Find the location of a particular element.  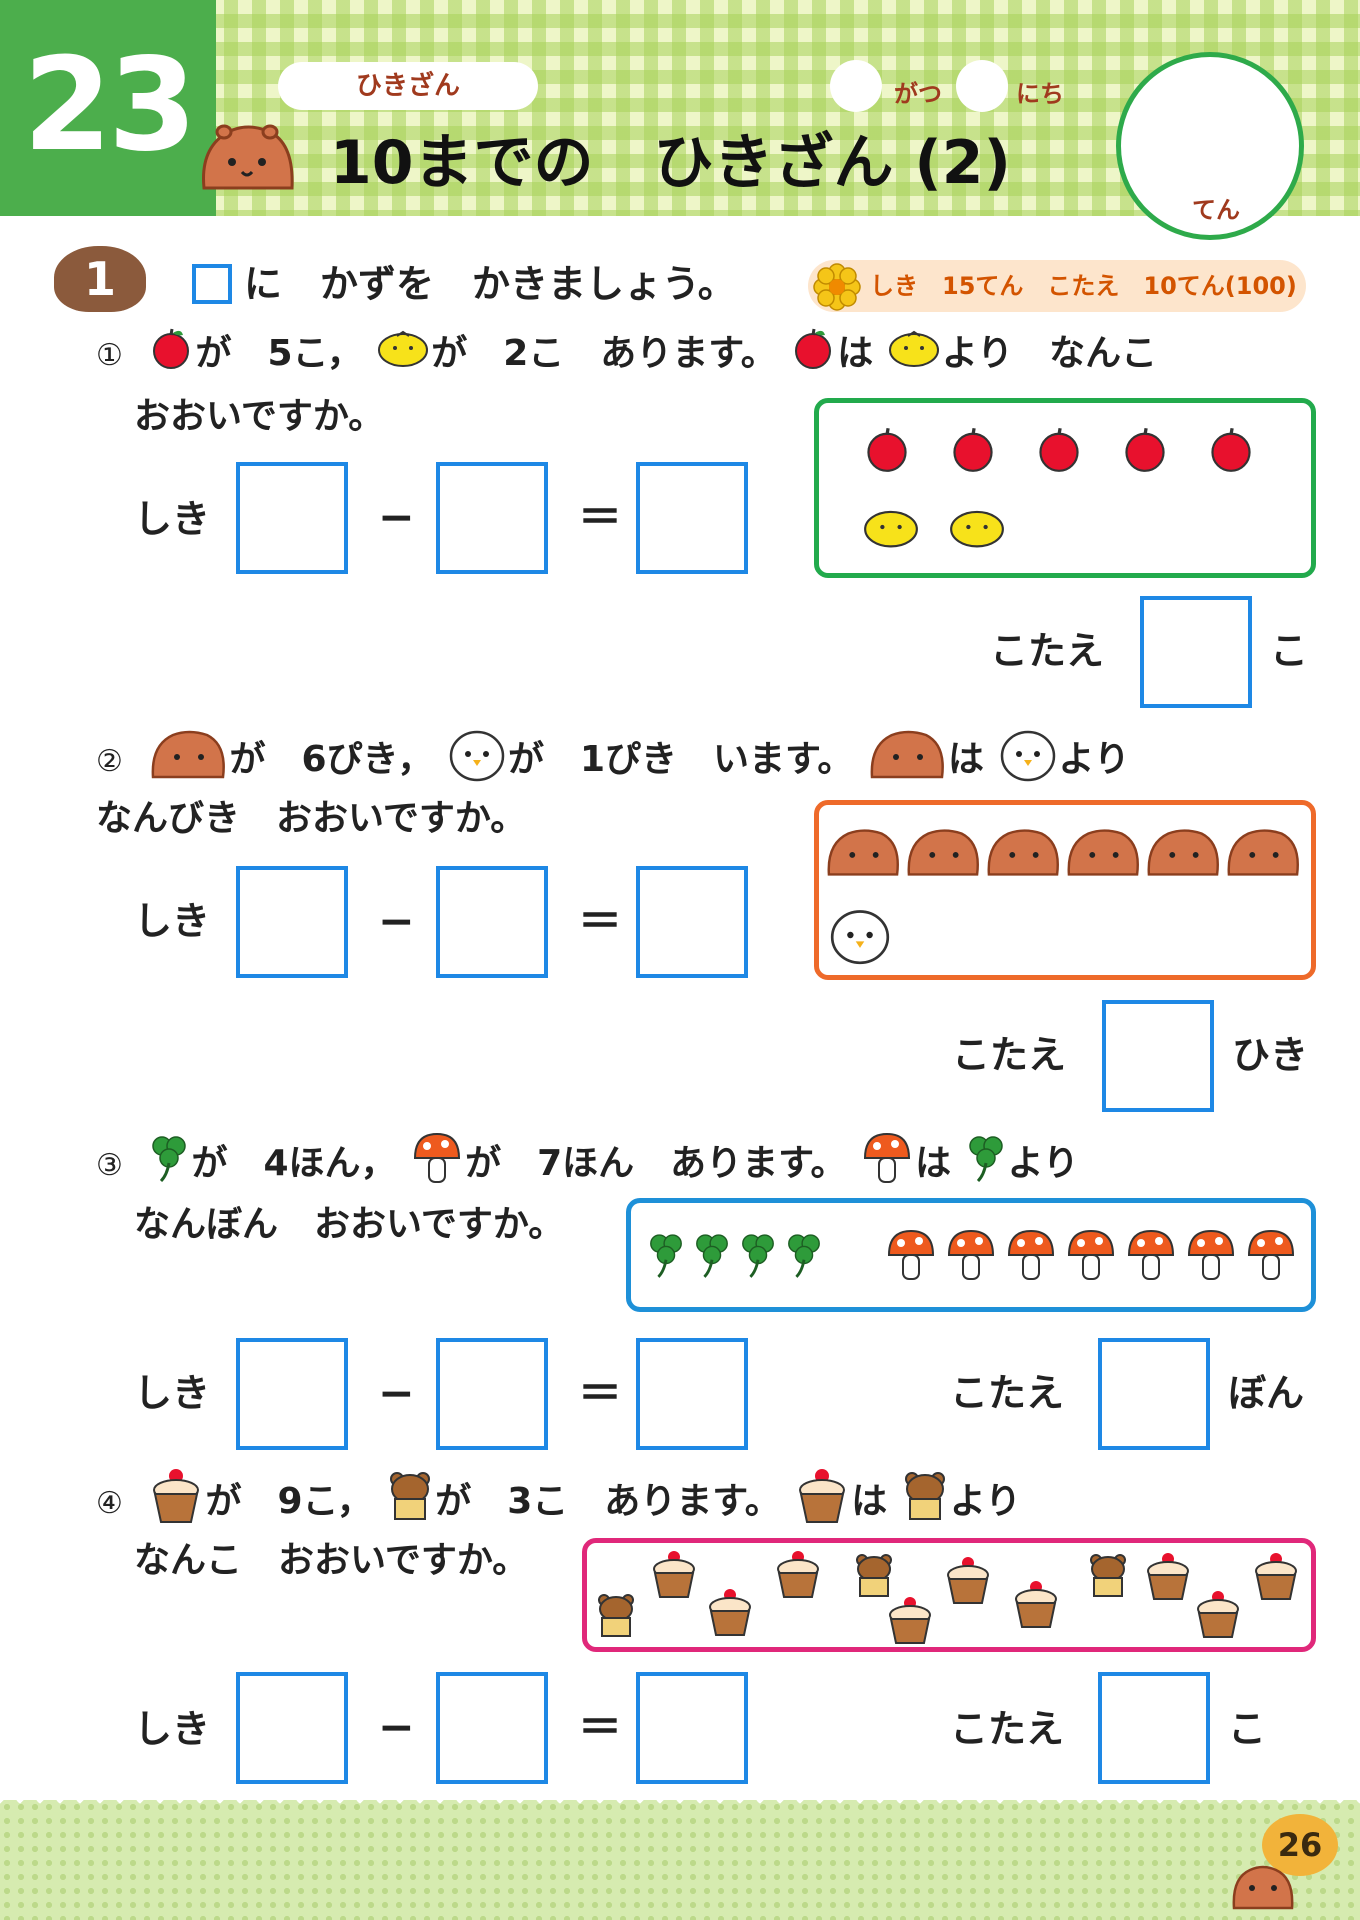

question-1-mark: ① is located at coordinates (109, 355).